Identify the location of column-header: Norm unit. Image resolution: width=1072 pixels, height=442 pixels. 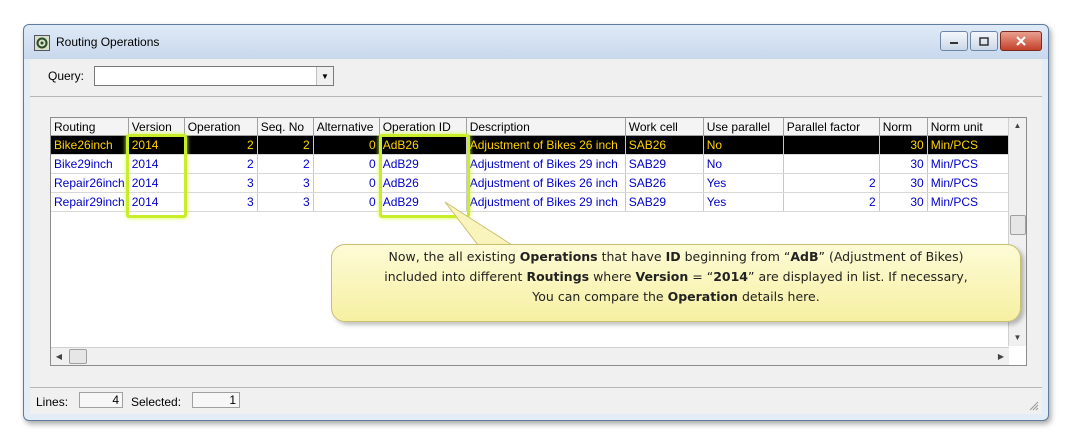
(968, 127).